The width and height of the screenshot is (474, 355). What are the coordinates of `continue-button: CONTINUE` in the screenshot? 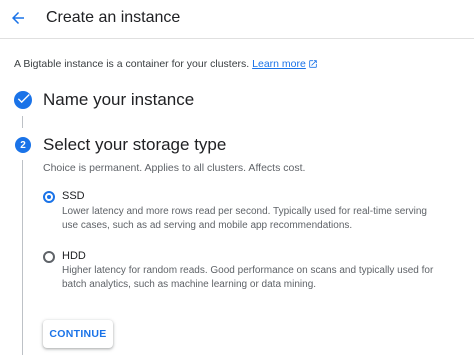 It's located at (78, 334).